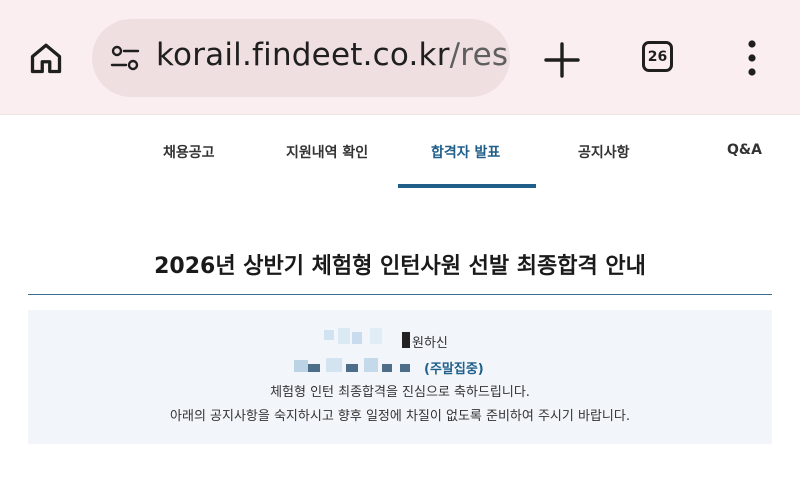 The image size is (800, 489). I want to click on new-tab-icon, so click(562, 60).